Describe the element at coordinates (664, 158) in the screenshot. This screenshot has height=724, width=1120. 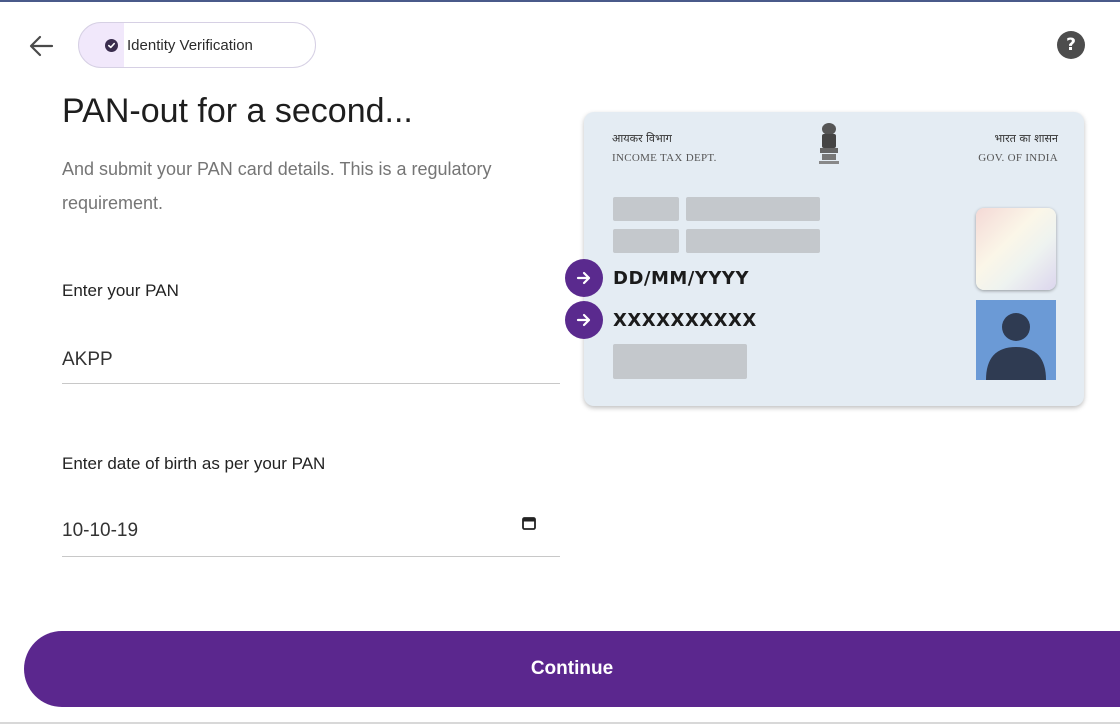
I see `card-dept-english: INCOME TAX DEPT.` at that location.